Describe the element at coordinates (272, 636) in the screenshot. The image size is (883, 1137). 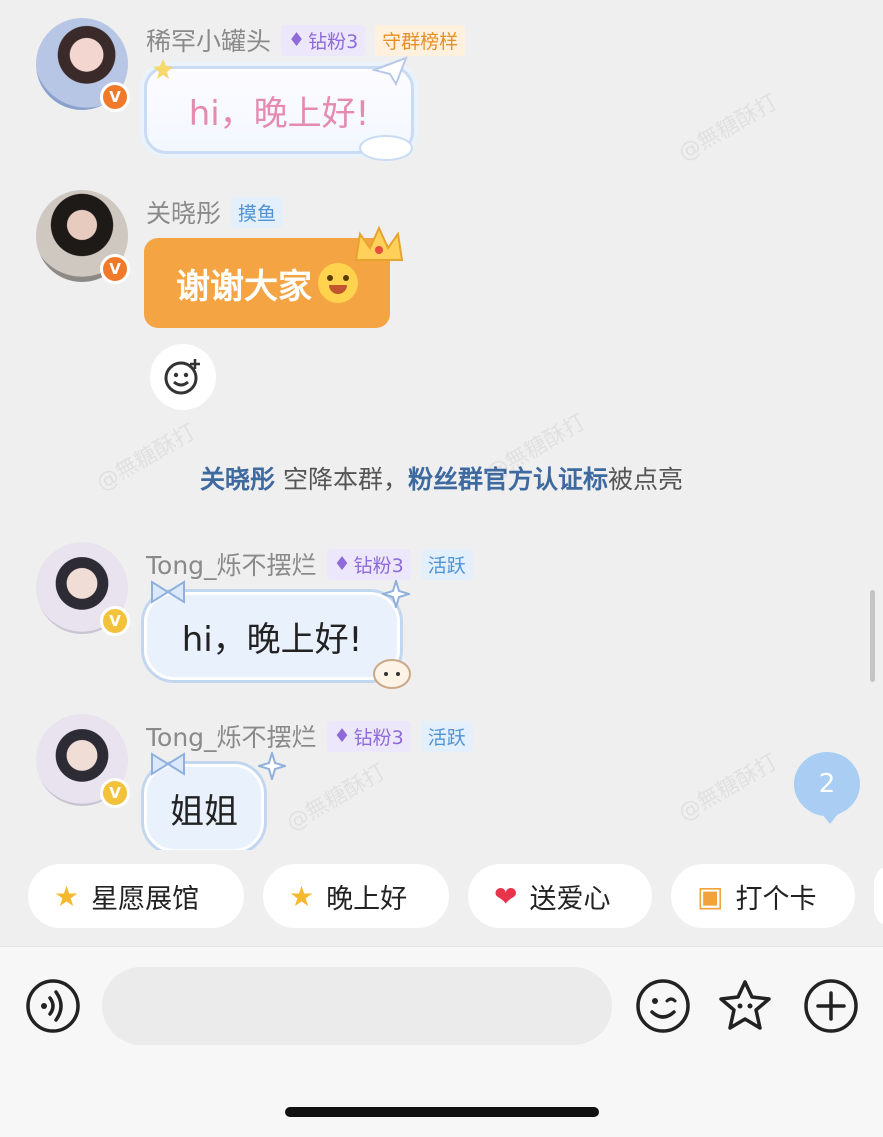
I see `message-bubble: hi，晚上好!` at that location.